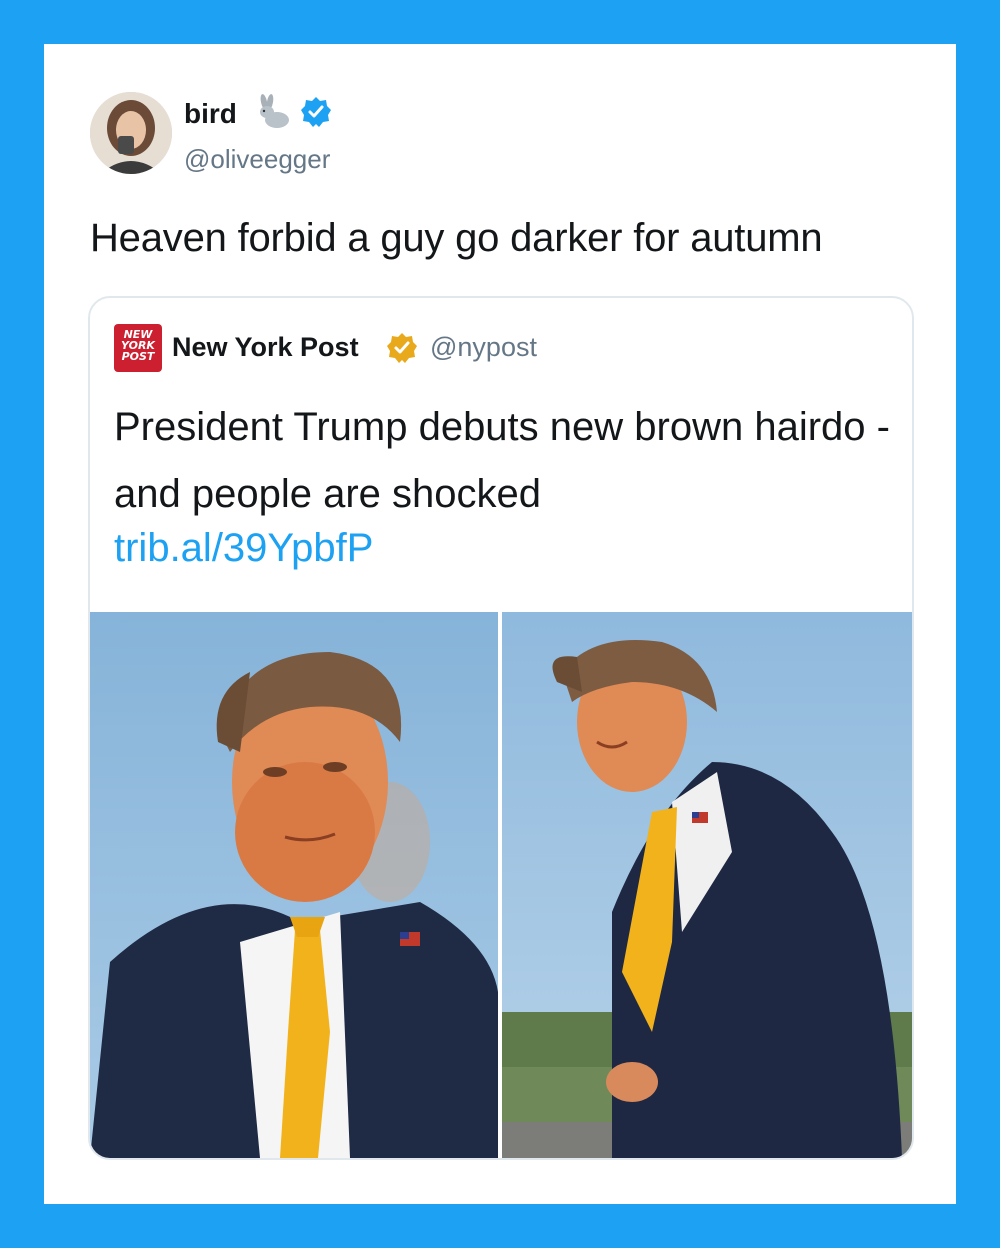  What do you see at coordinates (257, 159) in the screenshot?
I see `author-handle: @oliveegger` at bounding box center [257, 159].